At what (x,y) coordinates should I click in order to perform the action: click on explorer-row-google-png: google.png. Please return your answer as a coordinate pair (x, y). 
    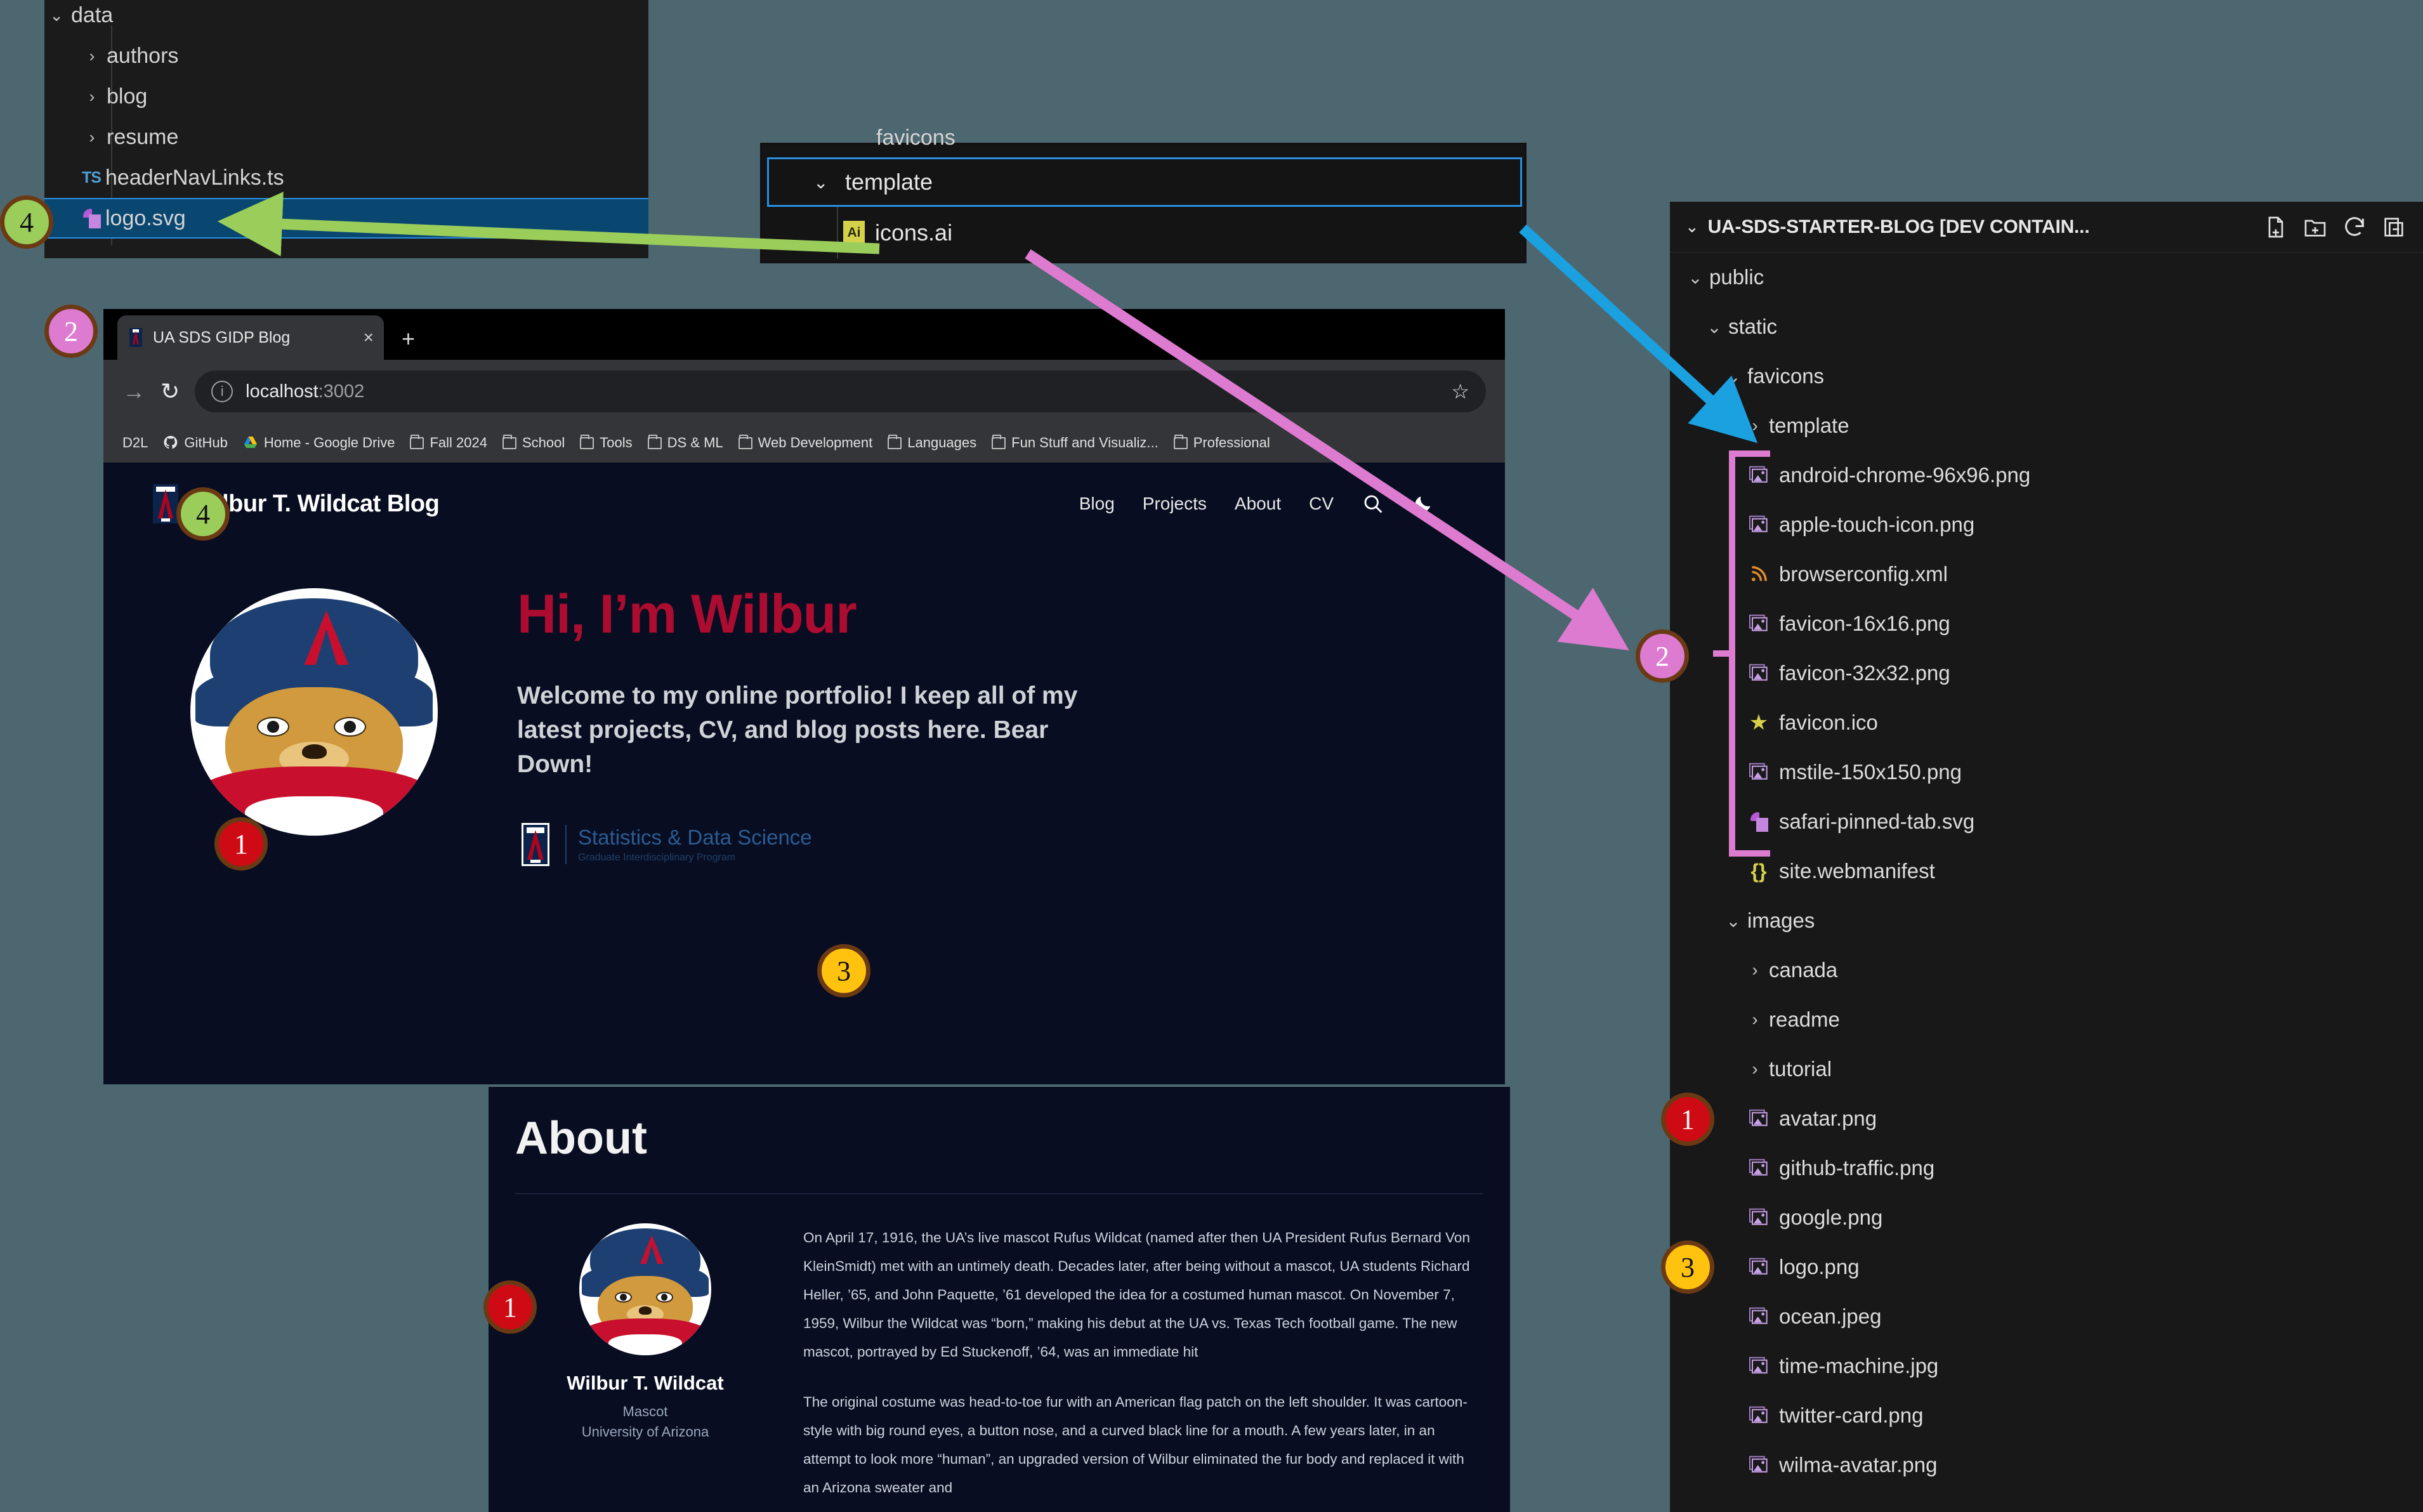
    Looking at the image, I should click on (2047, 1218).